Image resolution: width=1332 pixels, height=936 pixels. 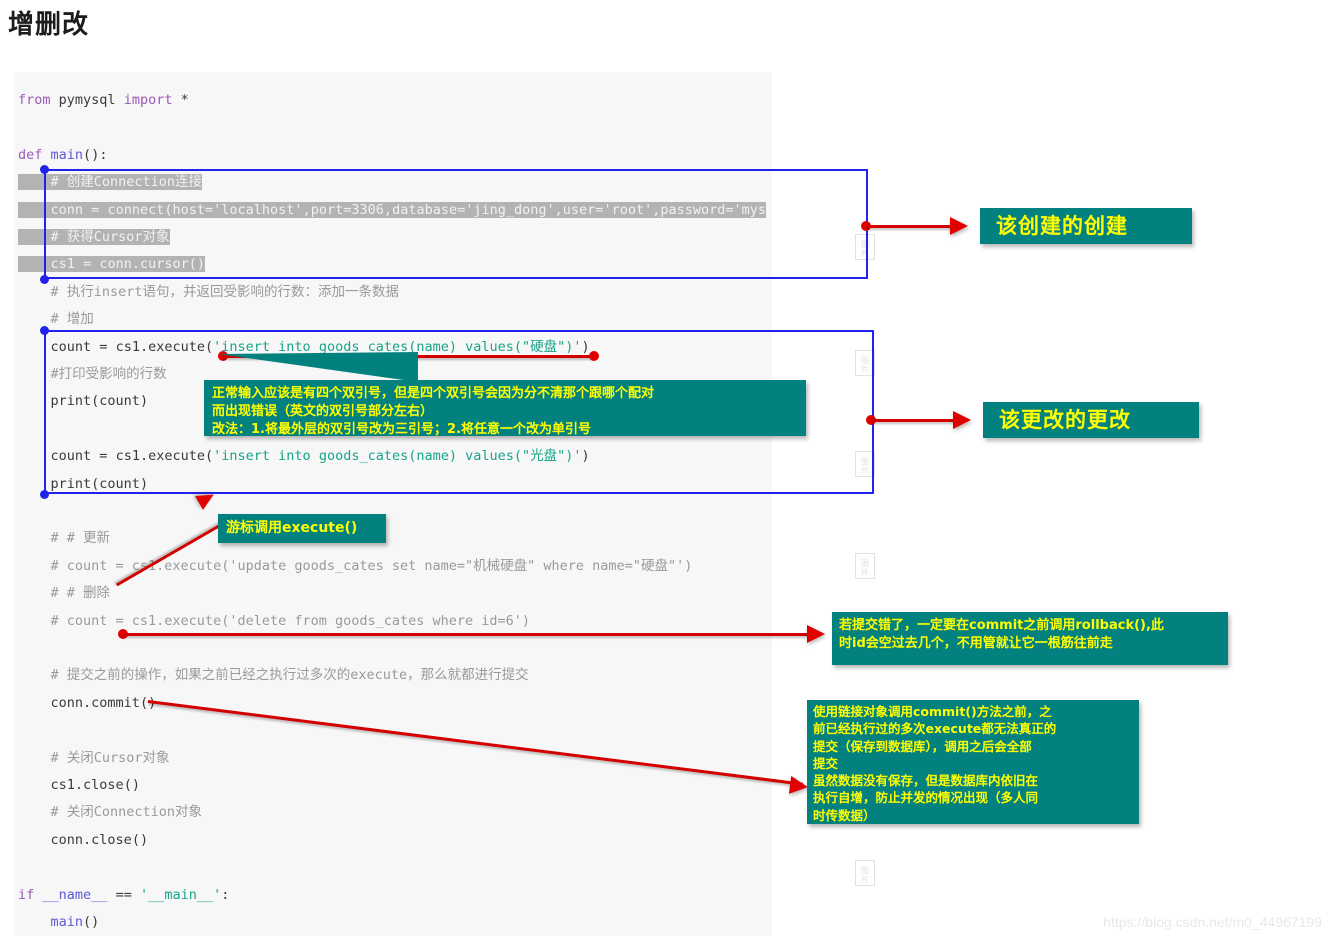 I want to click on code-line: conn.close(), so click(x=99, y=839).